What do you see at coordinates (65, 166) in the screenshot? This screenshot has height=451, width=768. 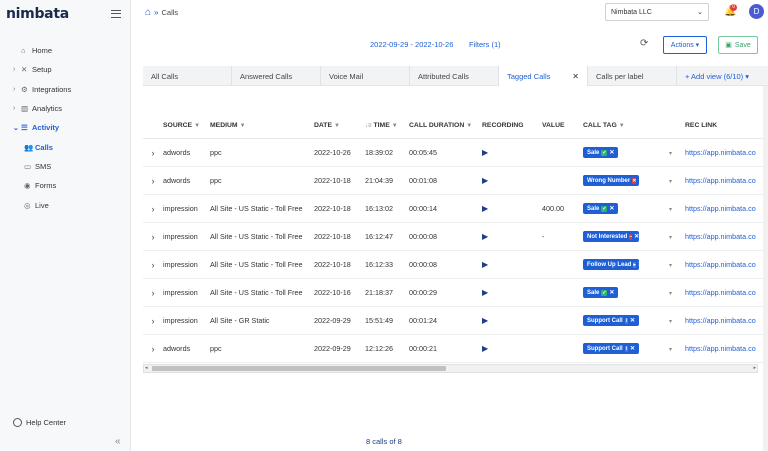 I see `sidebar-subitem-sms: ▭ SMS` at bounding box center [65, 166].